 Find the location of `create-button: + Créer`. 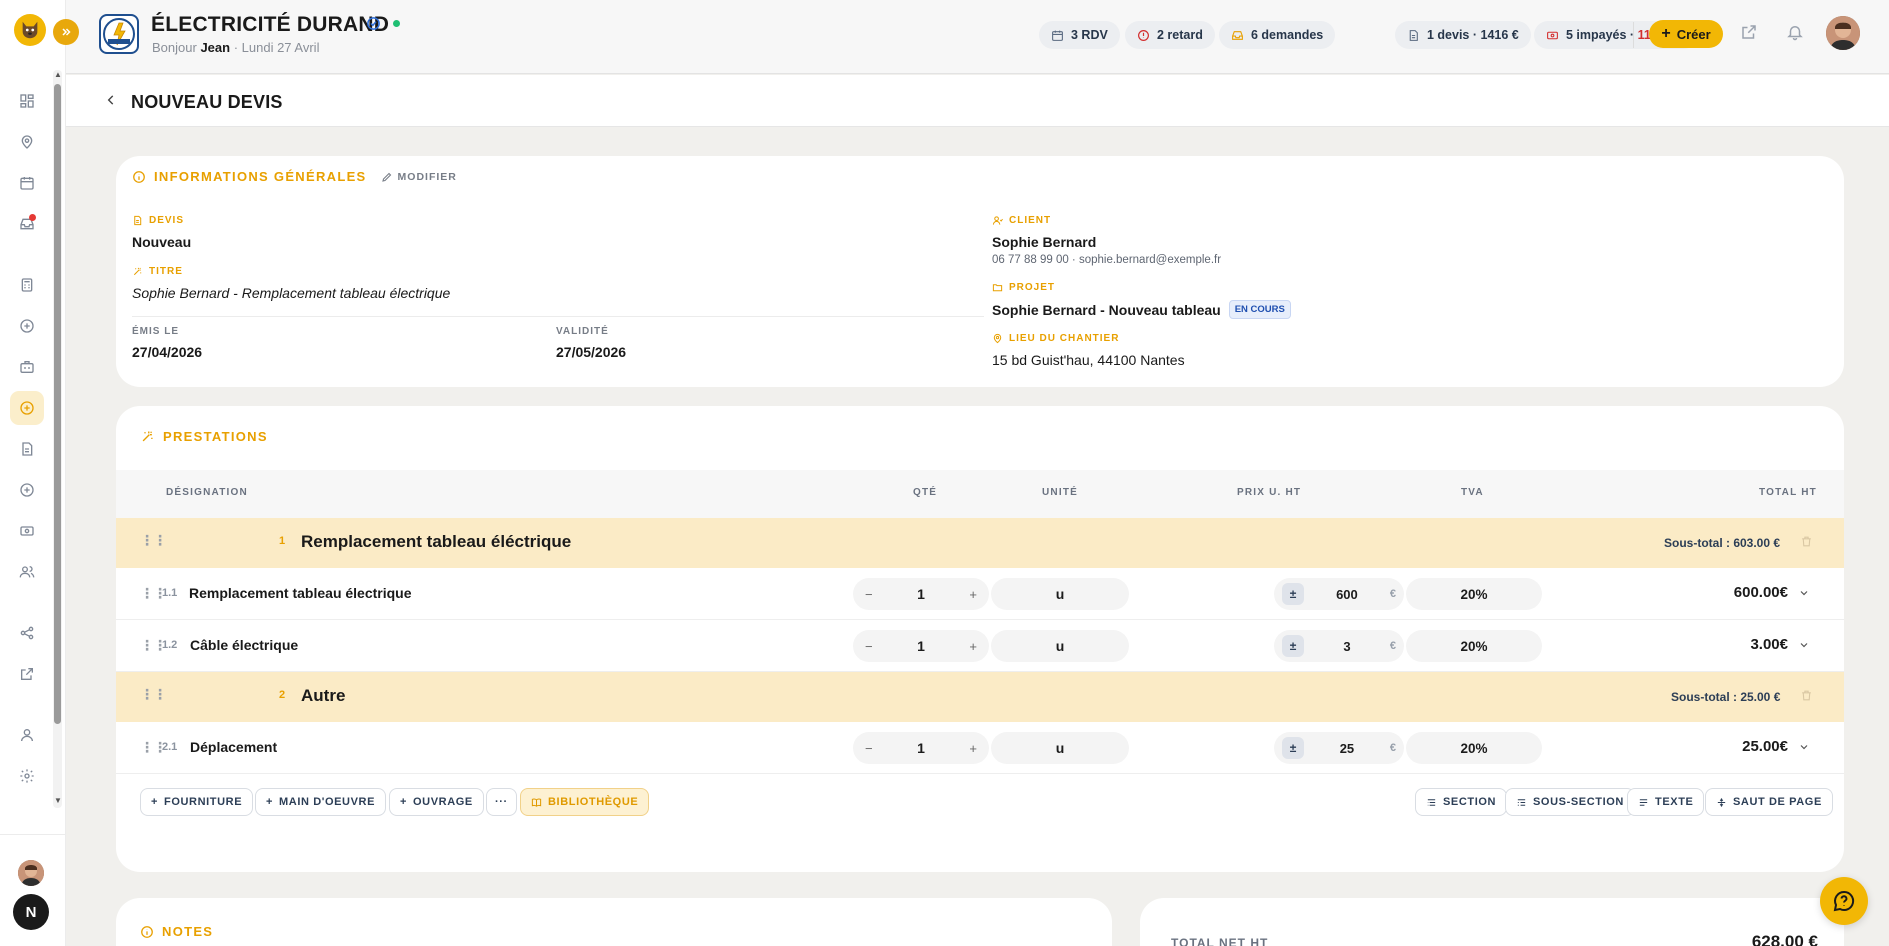

create-button: + Créer is located at coordinates (1686, 34).